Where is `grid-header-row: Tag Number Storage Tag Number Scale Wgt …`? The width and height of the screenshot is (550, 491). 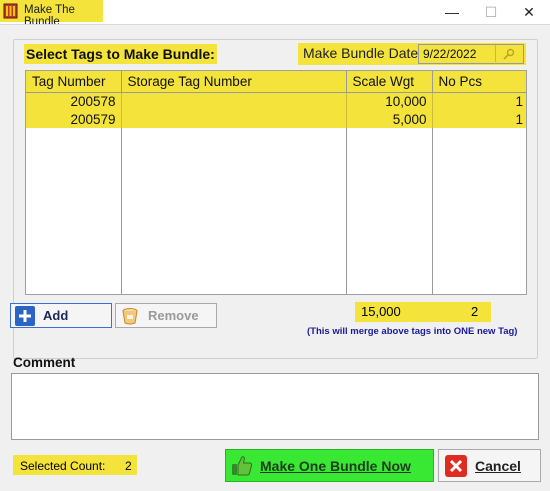
grid-header-row: Tag Number Storage Tag Number Scale Wgt … is located at coordinates (276, 82).